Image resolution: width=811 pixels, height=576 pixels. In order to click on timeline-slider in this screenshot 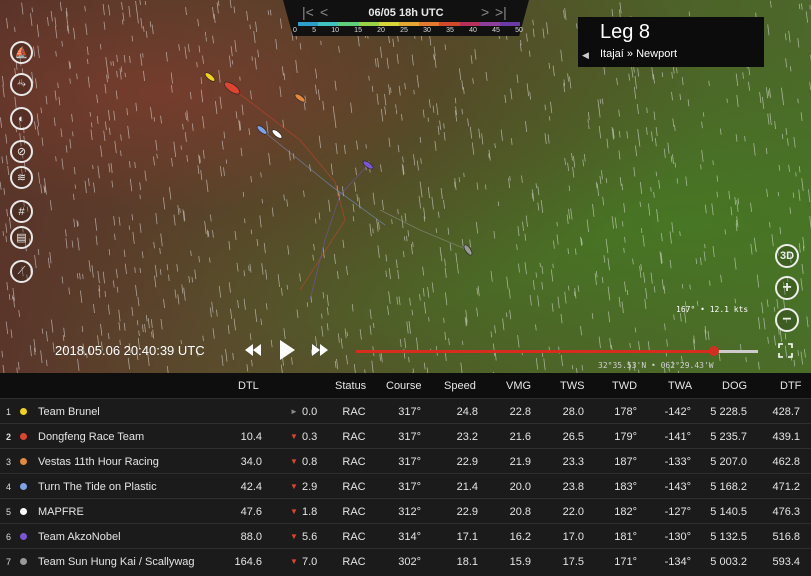, I will do `click(557, 351)`.